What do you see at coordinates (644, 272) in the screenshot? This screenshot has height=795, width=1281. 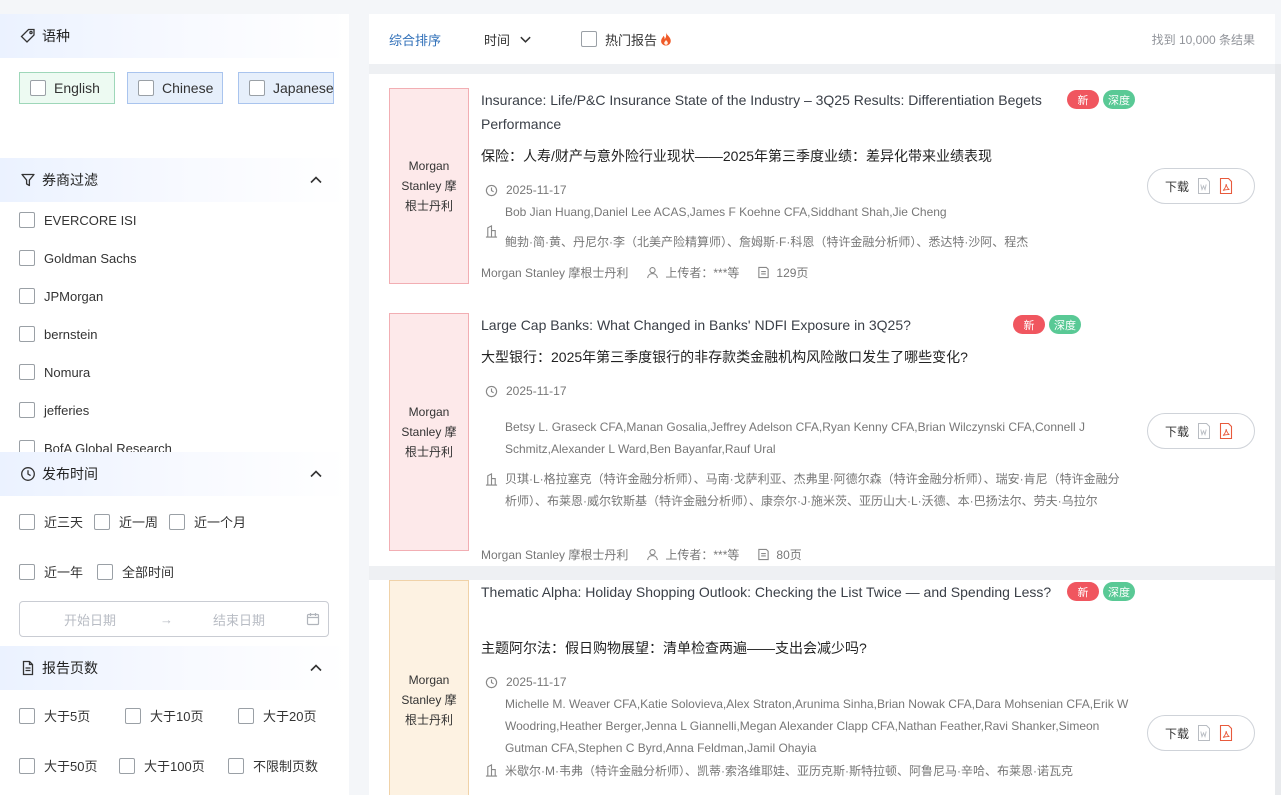 I see `report-footer: Morgan Stanley 摩根士丹利 上传者：***等 129页` at bounding box center [644, 272].